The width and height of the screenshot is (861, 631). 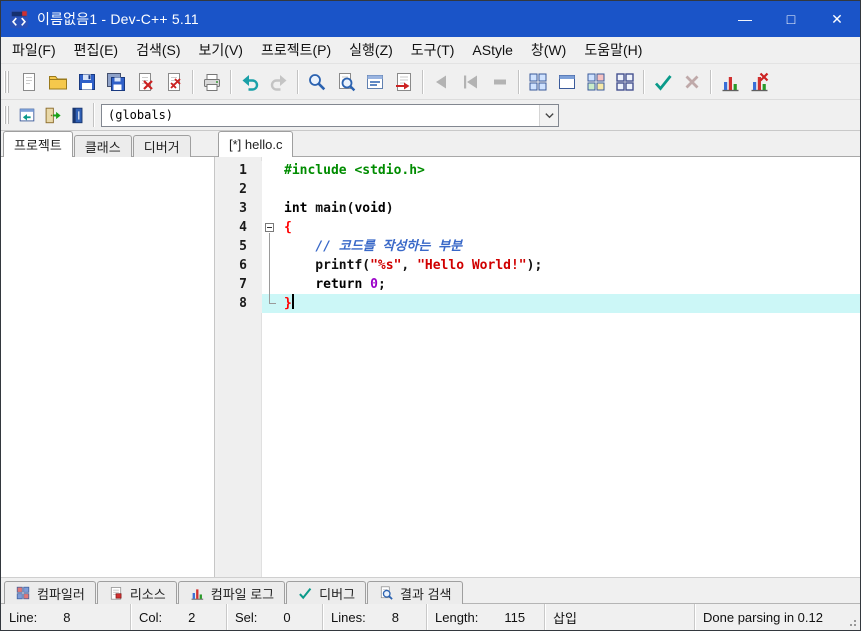 I want to click on tab-compile-log: 컴파일 로그, so click(x=231, y=592).